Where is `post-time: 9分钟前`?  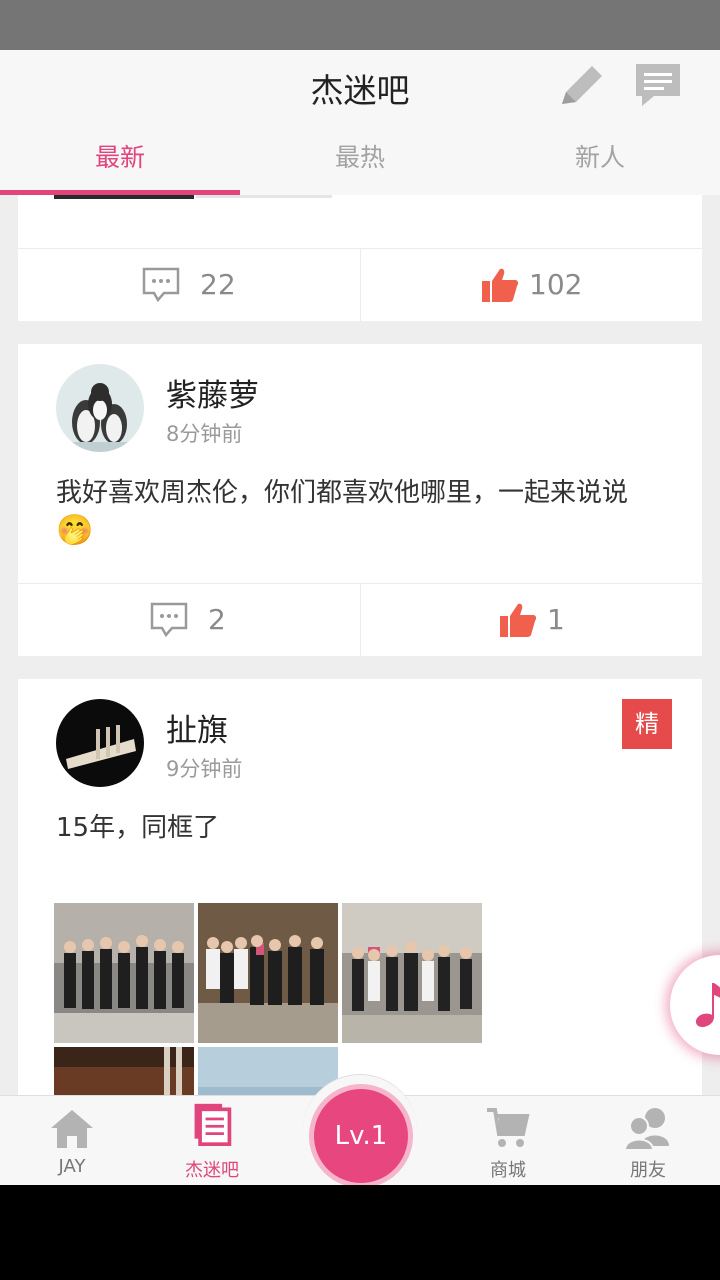 post-time: 9分钟前 is located at coordinates (204, 769).